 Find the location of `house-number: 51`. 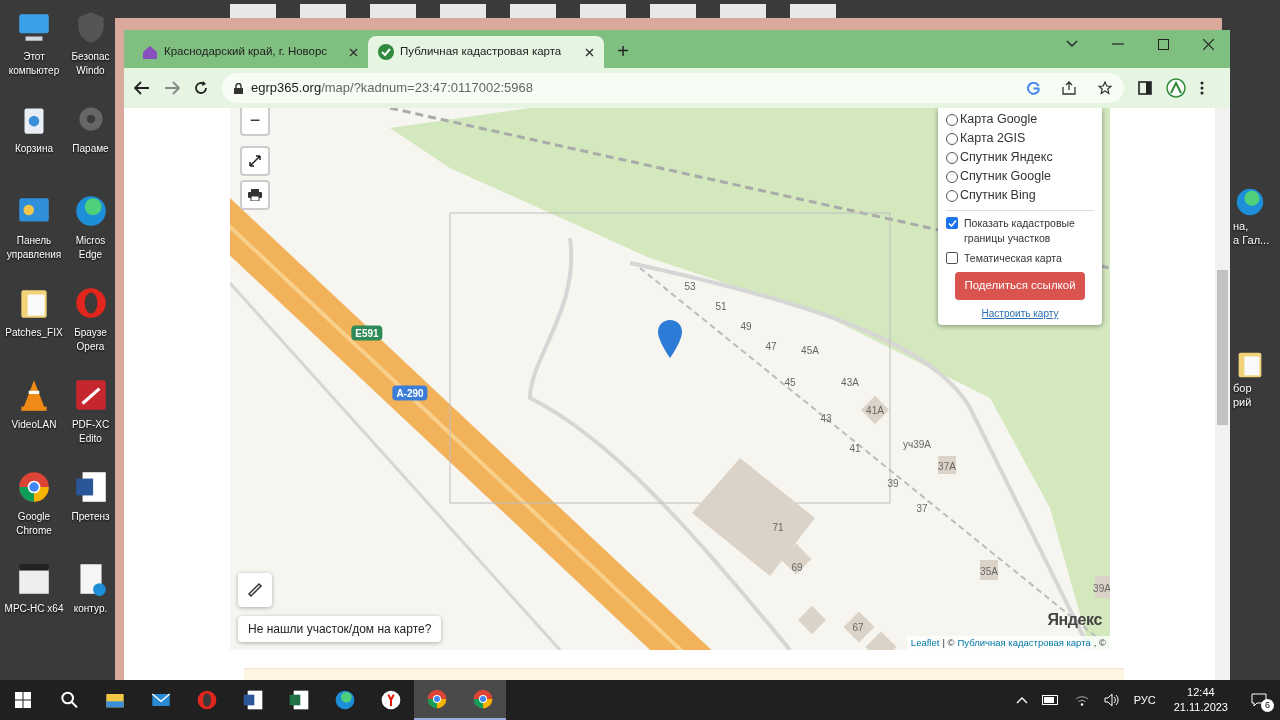

house-number: 51 is located at coordinates (721, 306).